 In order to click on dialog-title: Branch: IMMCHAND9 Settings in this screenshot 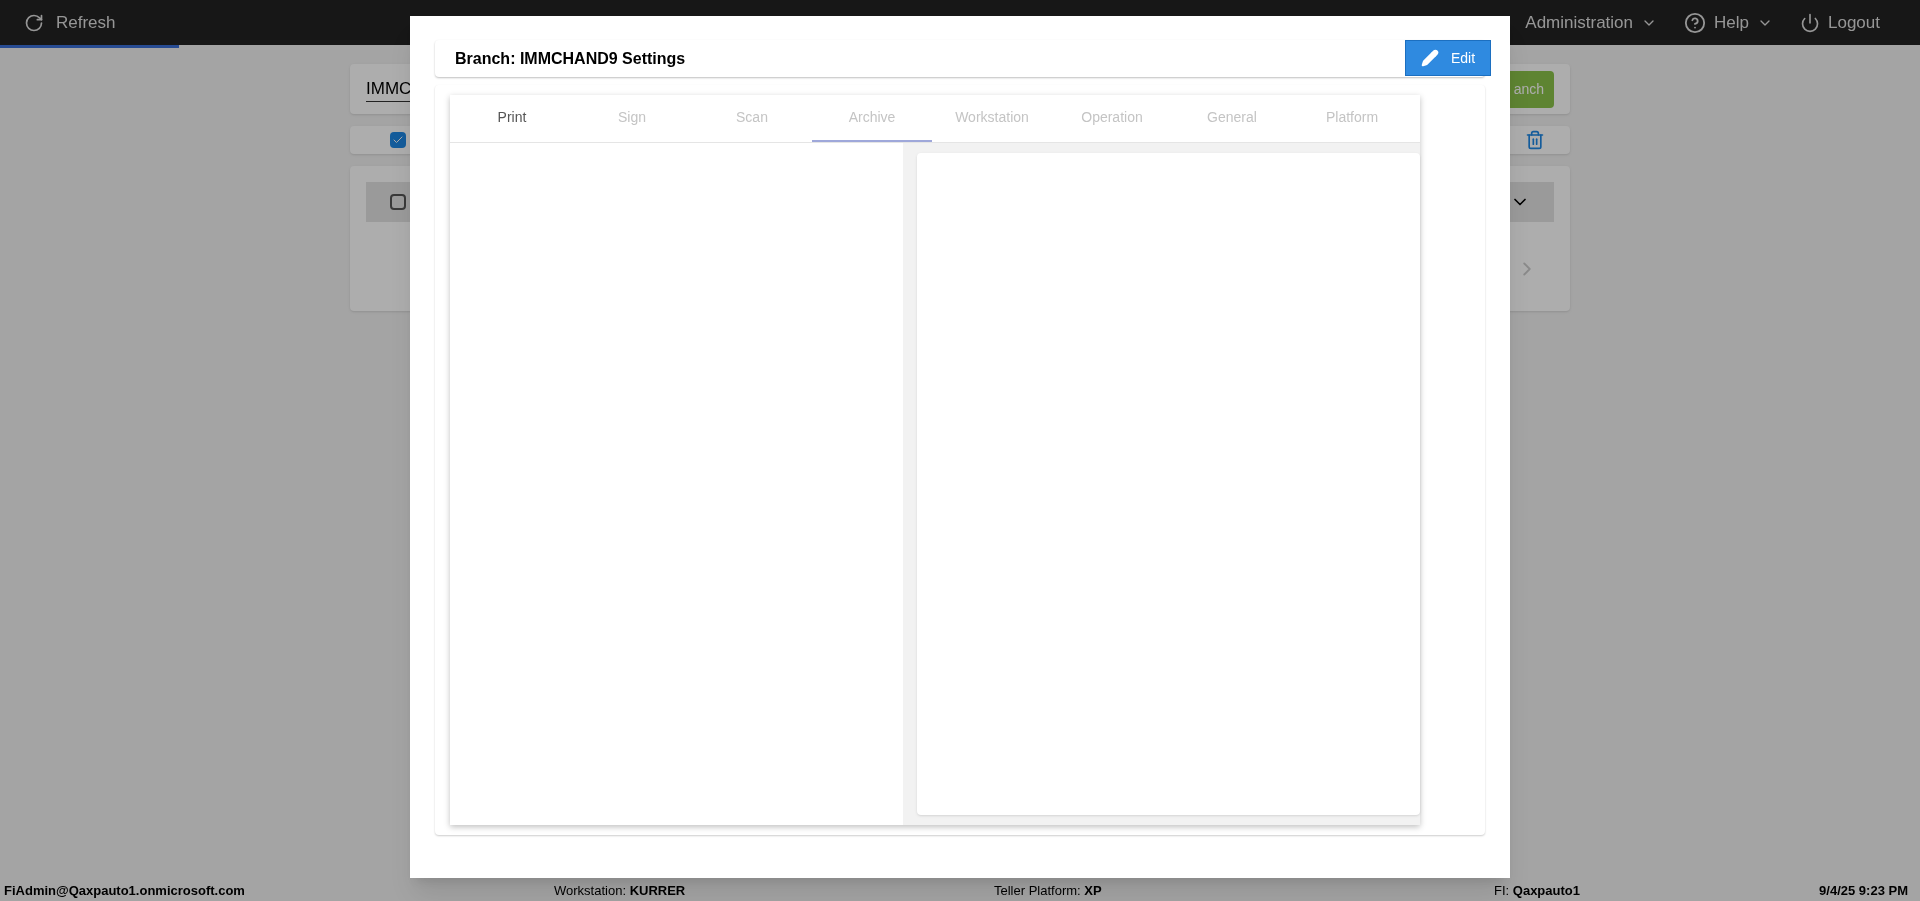, I will do `click(570, 58)`.